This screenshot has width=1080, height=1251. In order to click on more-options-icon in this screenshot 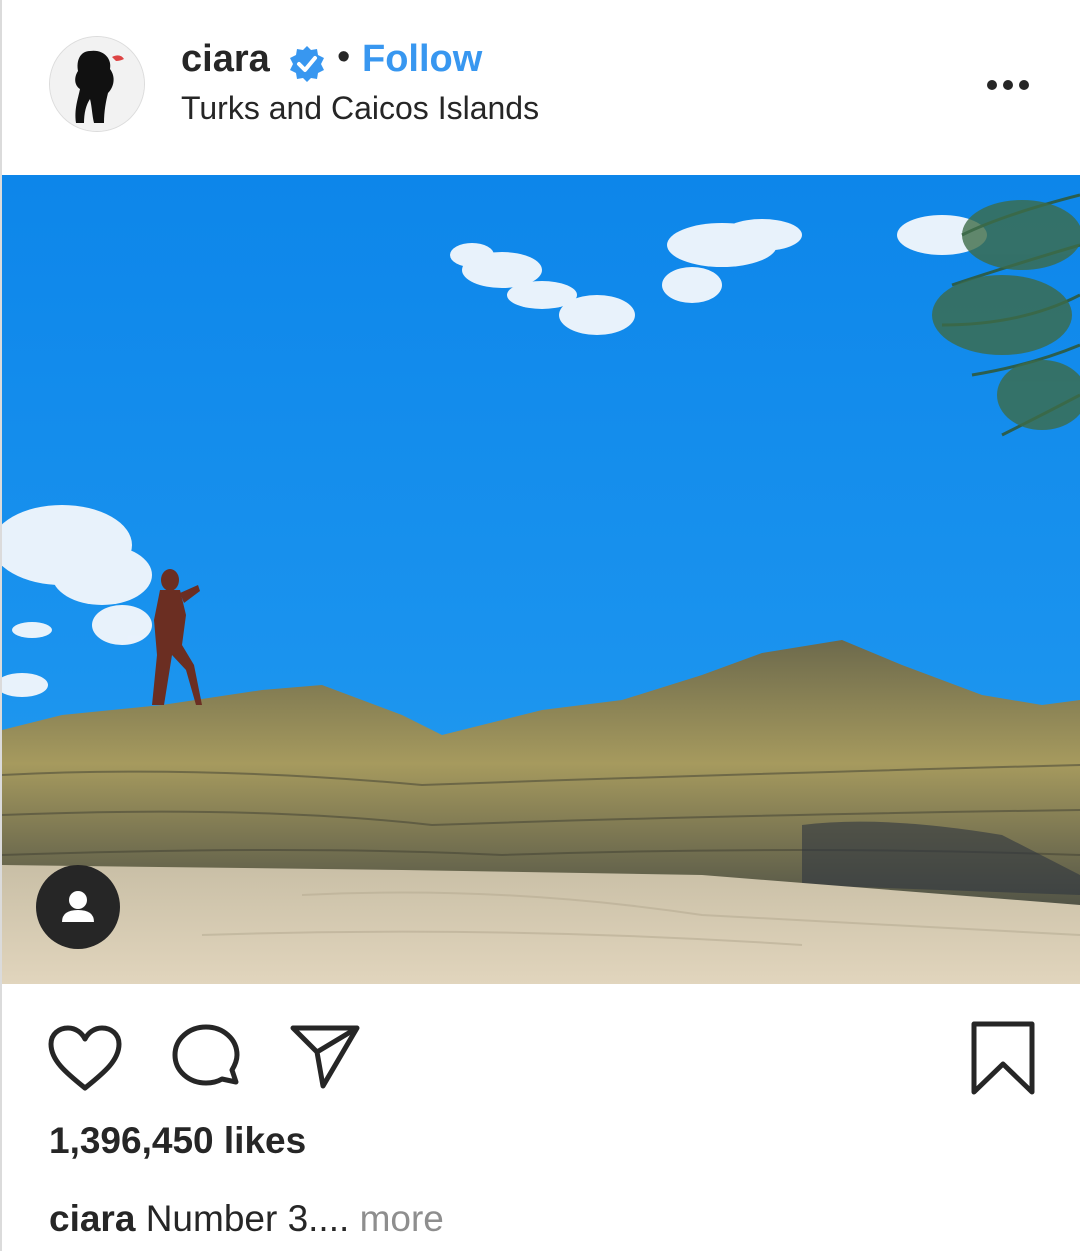, I will do `click(1008, 85)`.